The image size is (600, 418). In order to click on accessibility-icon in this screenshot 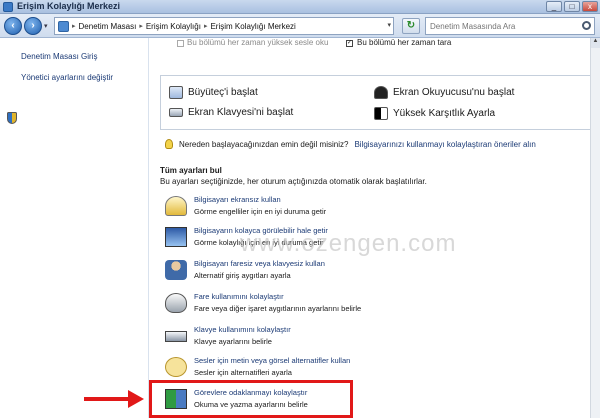, I will do `click(8, 7)`.